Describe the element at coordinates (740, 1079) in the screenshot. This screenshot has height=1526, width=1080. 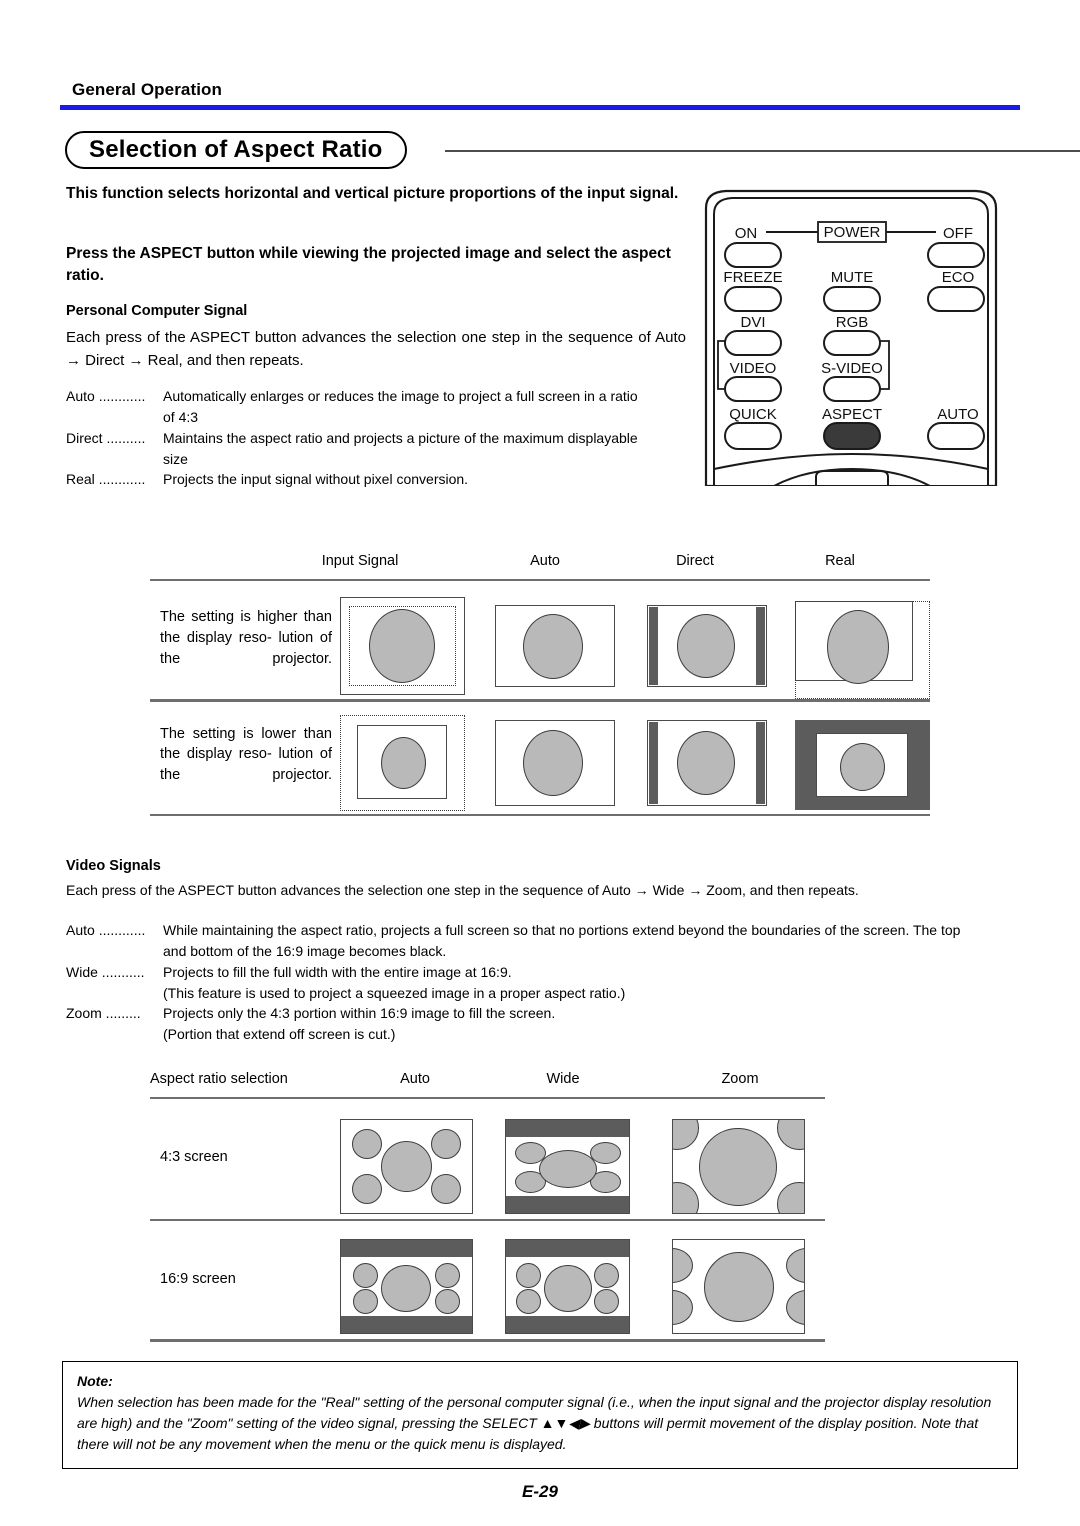
I see `column-header-zoom: Zoom` at that location.